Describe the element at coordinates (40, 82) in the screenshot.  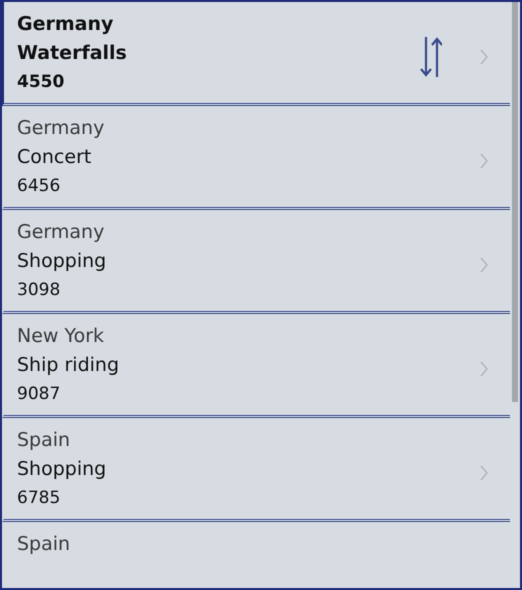
I see `item-value: 4550` at that location.